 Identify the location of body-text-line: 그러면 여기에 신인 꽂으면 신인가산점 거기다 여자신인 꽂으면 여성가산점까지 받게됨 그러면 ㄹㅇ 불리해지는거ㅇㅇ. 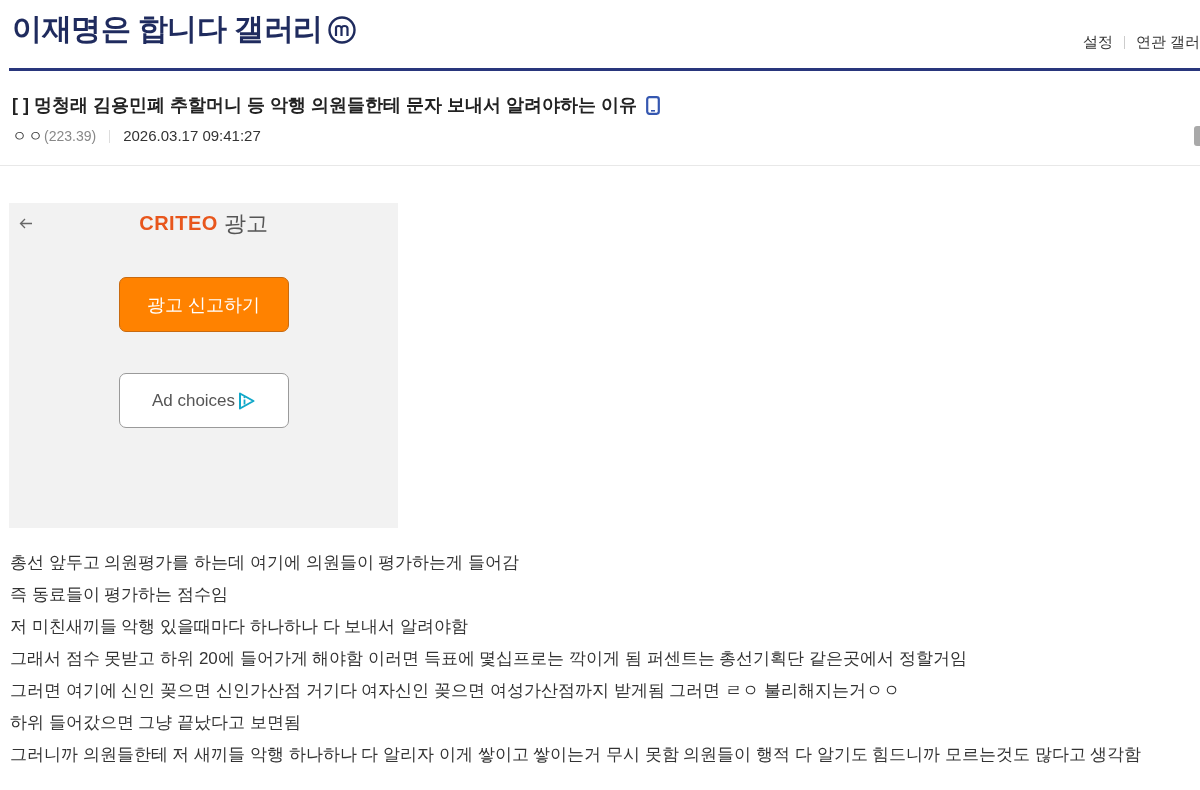
(455, 691).